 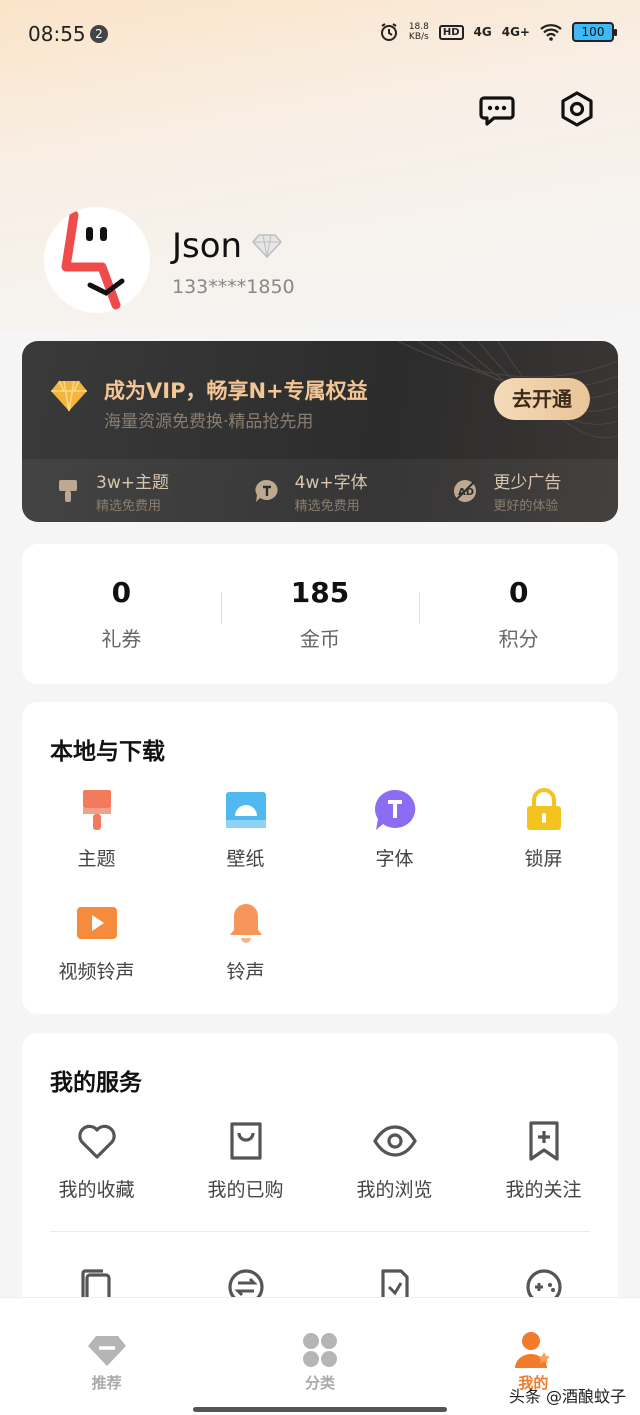 I want to click on video-ringtone-icon, so click(x=96, y=923).